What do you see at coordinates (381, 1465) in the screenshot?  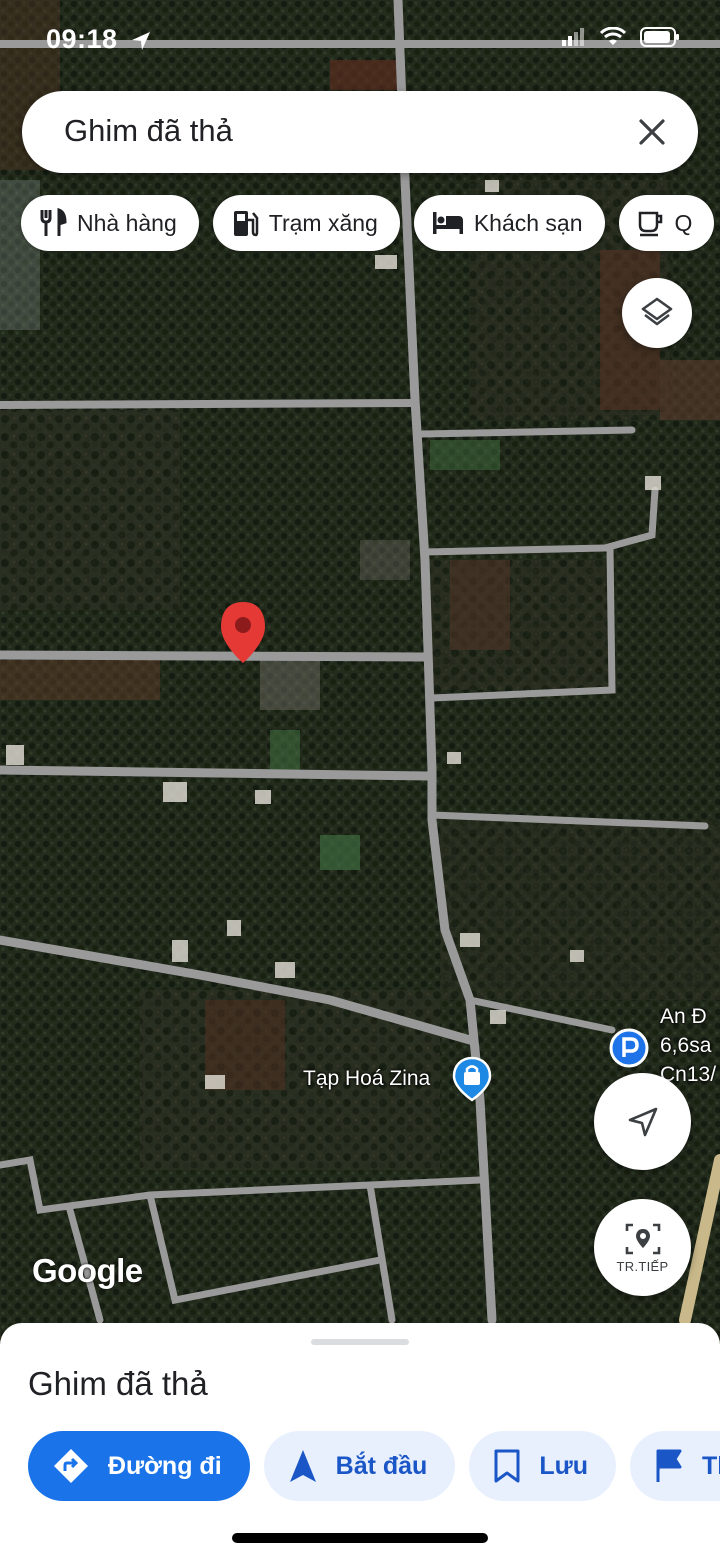 I see `start-label: Bắt đầu` at bounding box center [381, 1465].